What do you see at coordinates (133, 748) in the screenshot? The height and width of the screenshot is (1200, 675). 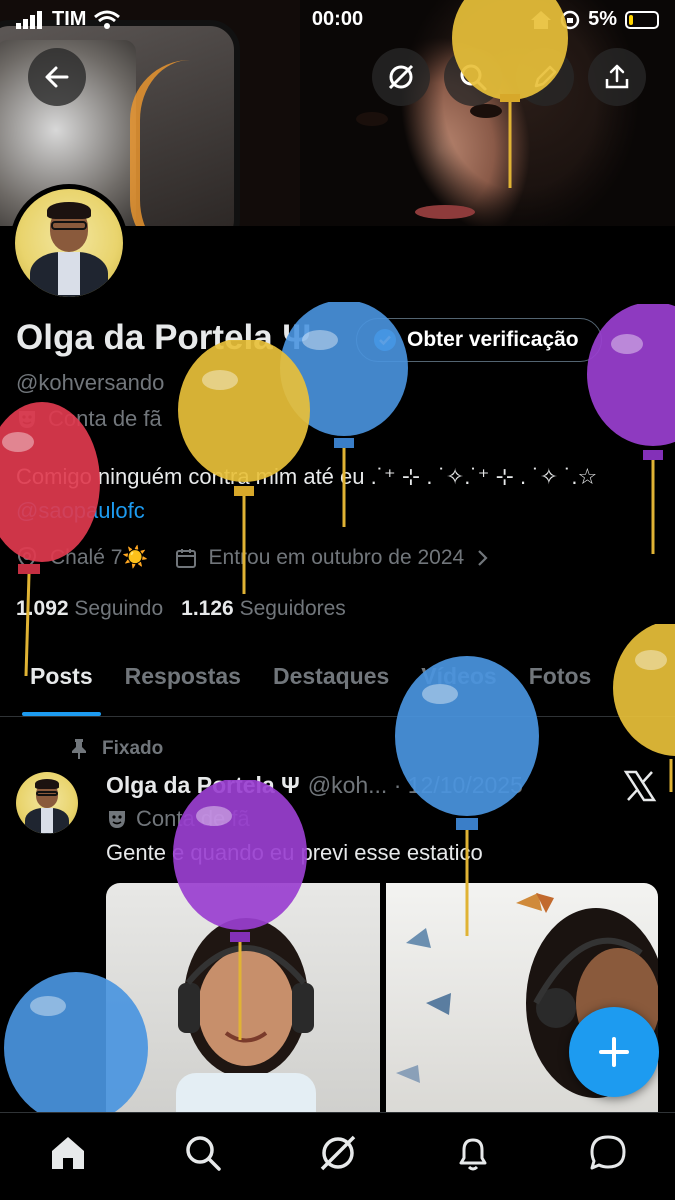 I see `pinned-label: Fixado` at bounding box center [133, 748].